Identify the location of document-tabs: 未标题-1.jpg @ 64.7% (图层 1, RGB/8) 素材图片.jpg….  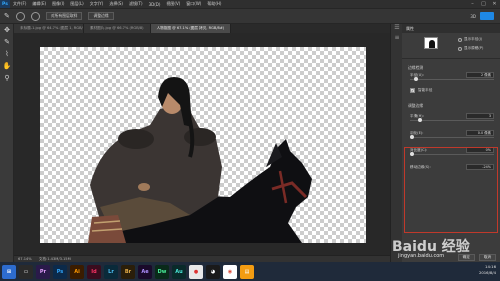
(202, 28).